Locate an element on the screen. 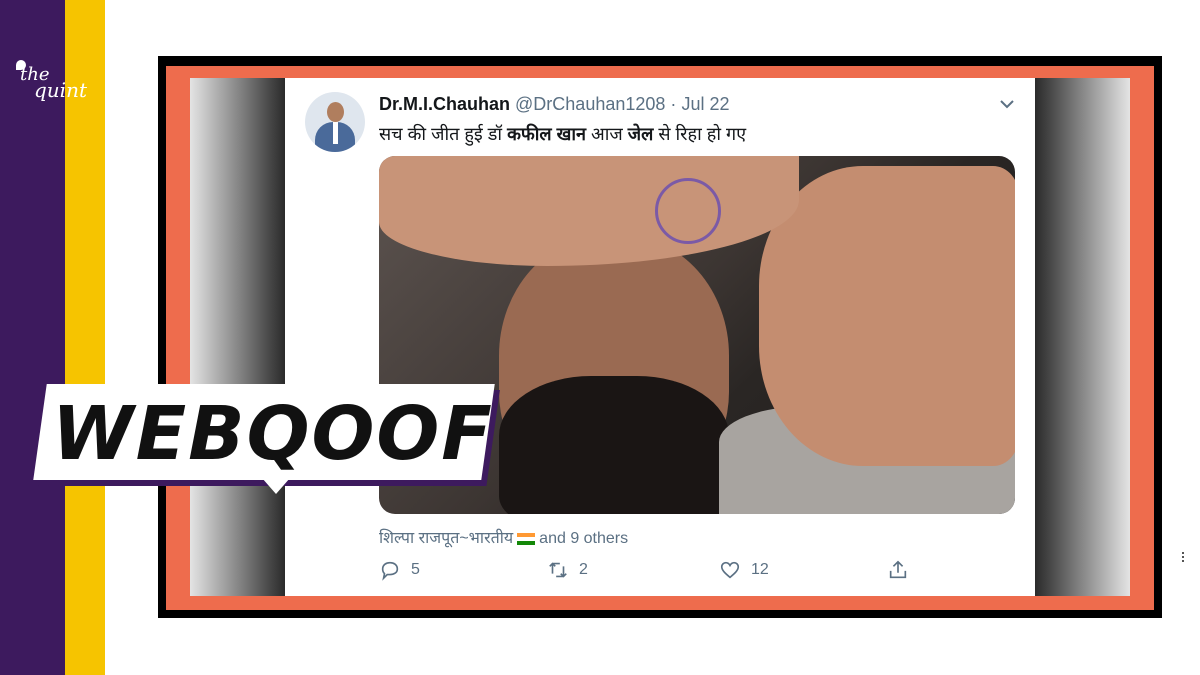  bold-name: कफील खान is located at coordinates (547, 134).